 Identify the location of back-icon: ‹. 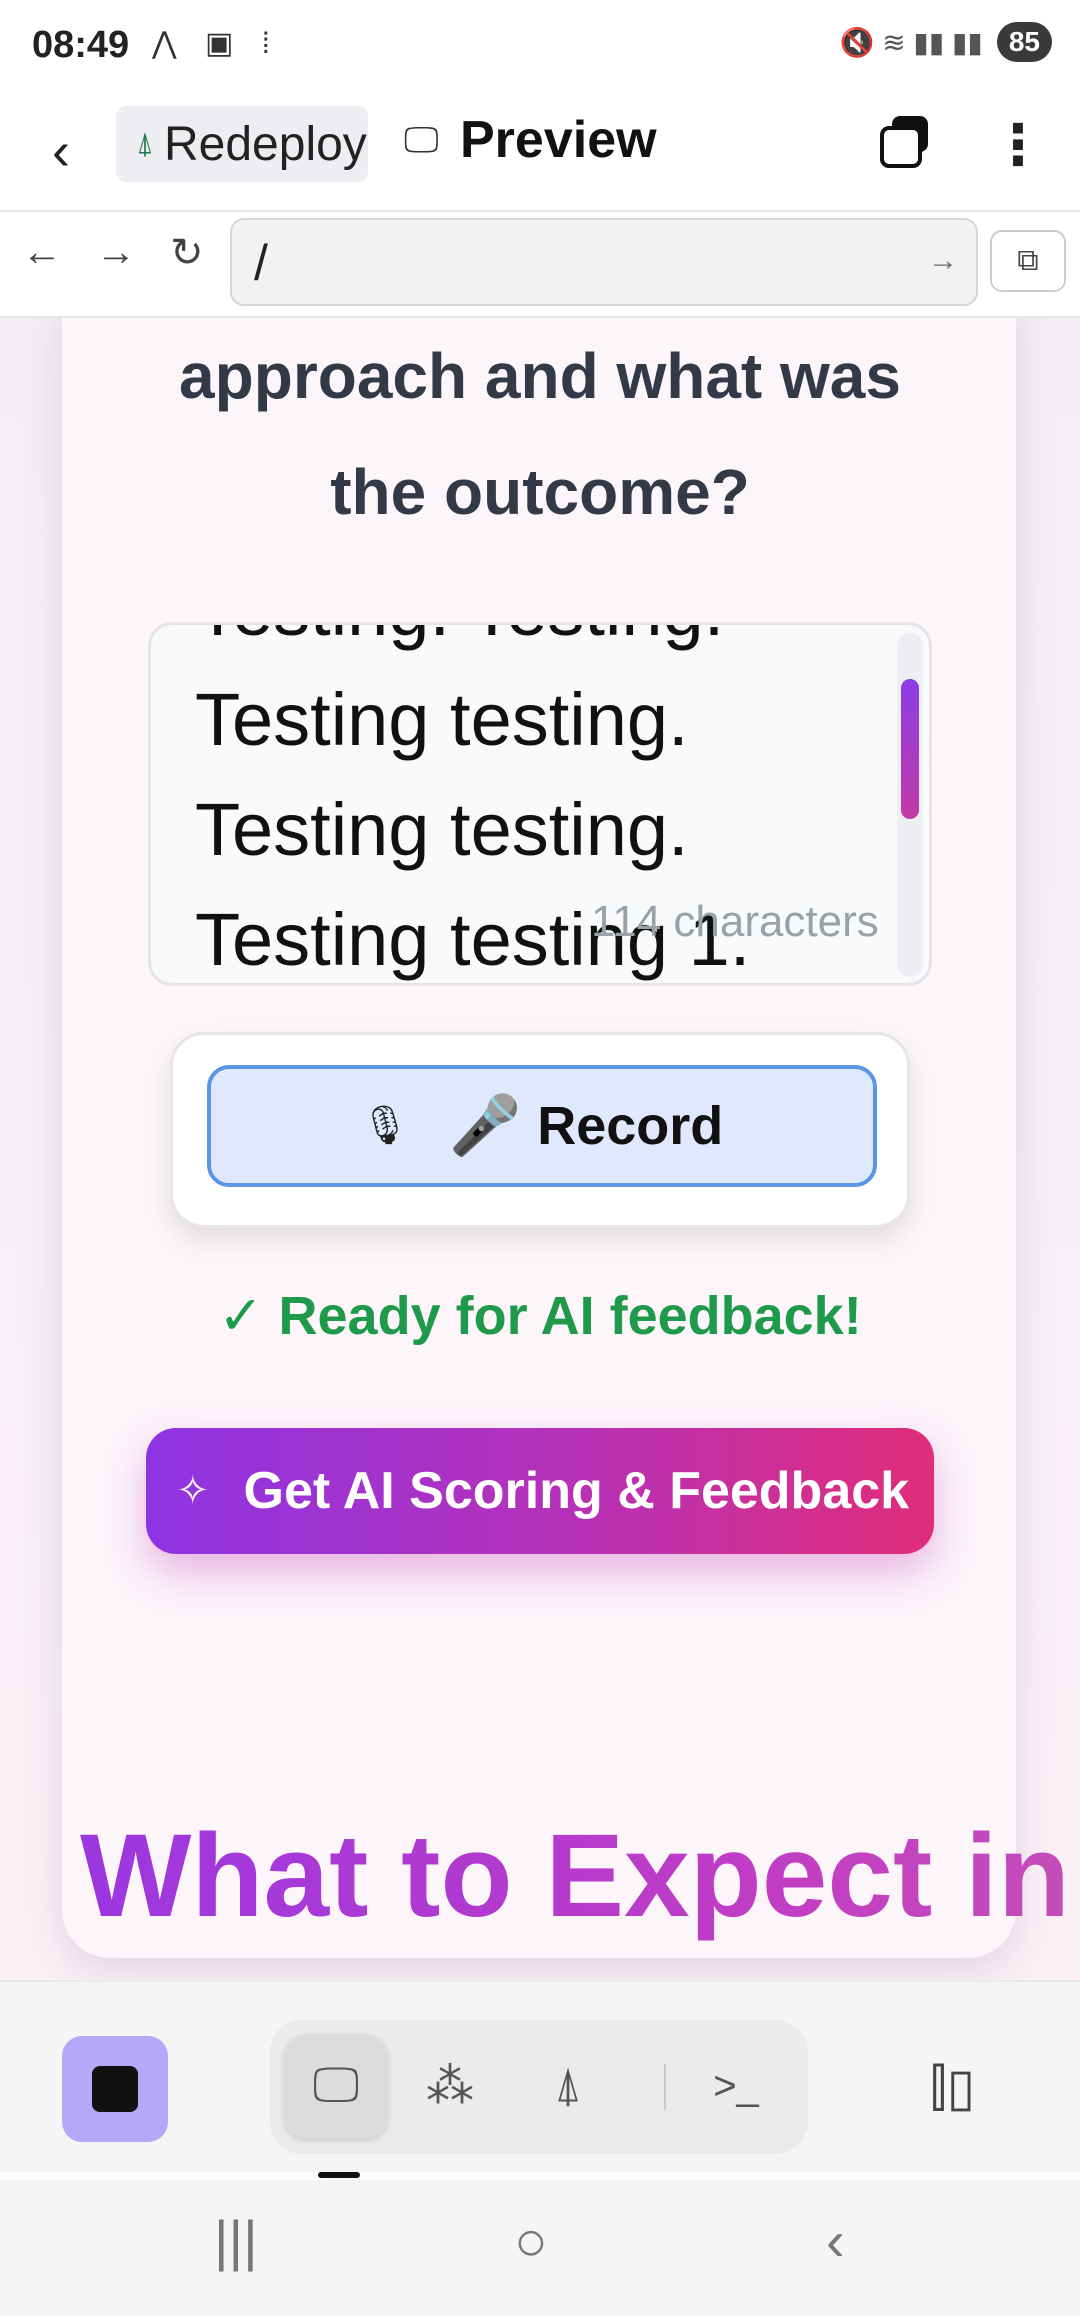
(61, 151).